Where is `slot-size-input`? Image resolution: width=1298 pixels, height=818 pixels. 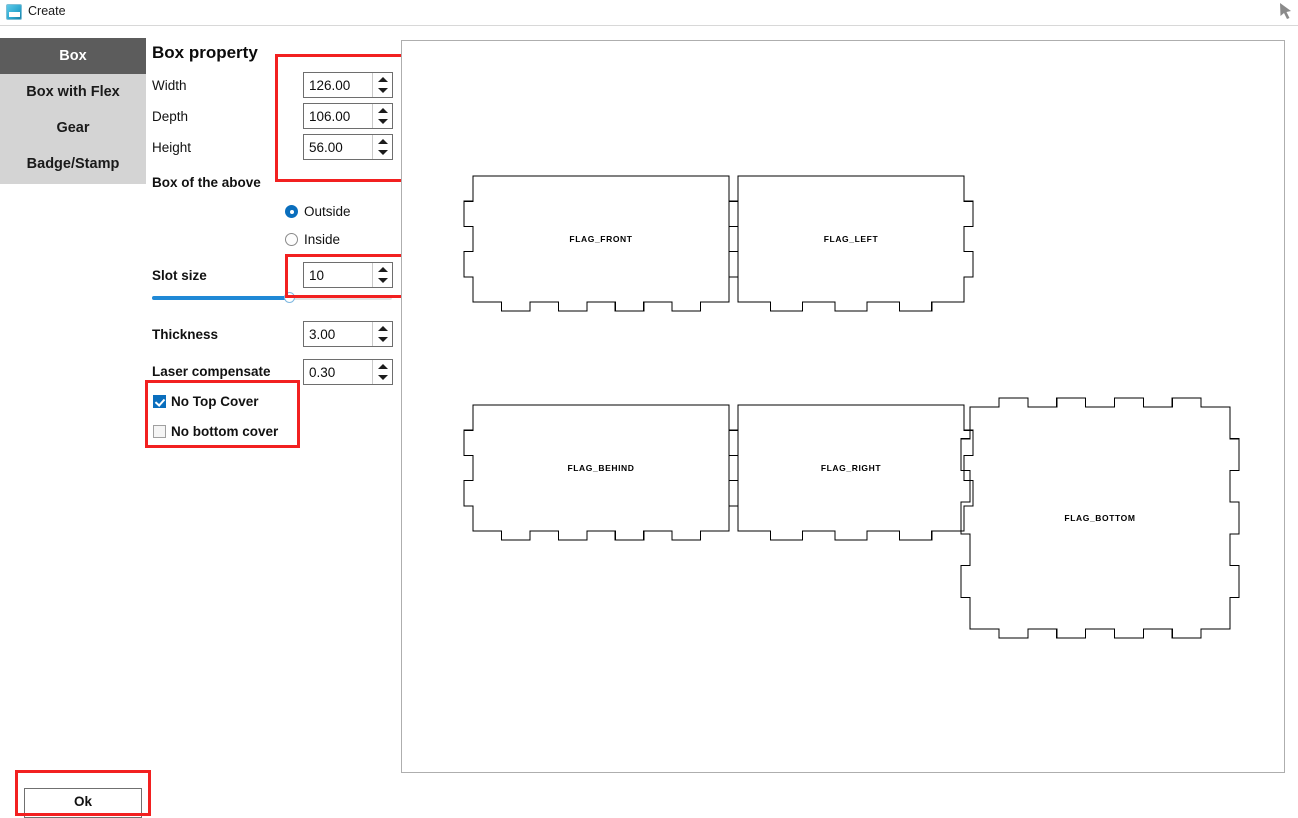
slot-size-input is located at coordinates (338, 275).